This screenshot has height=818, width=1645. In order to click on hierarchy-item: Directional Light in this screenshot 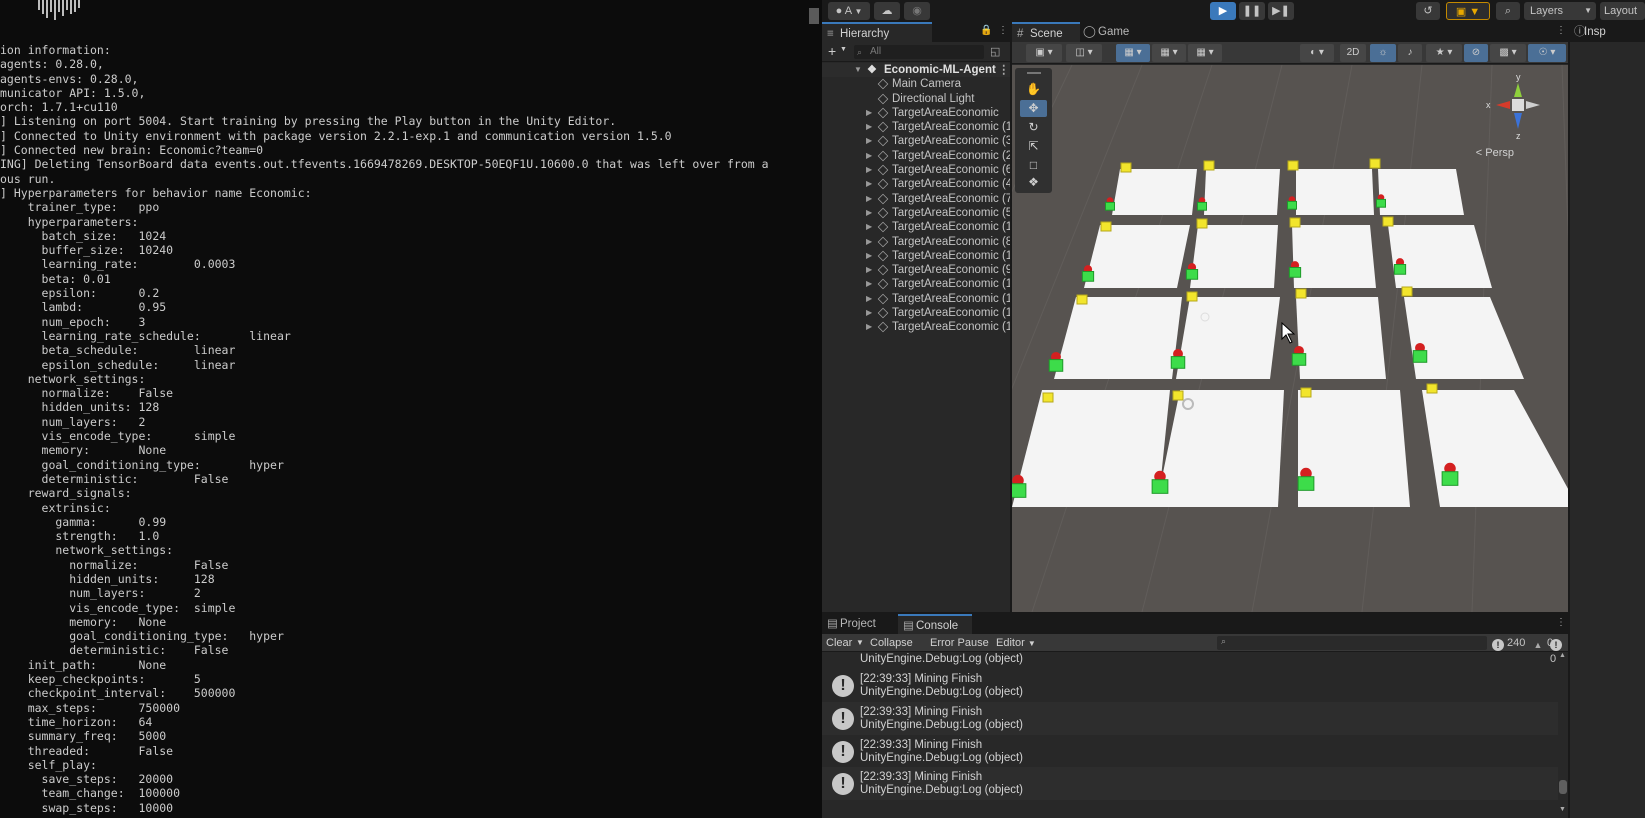, I will do `click(916, 99)`.